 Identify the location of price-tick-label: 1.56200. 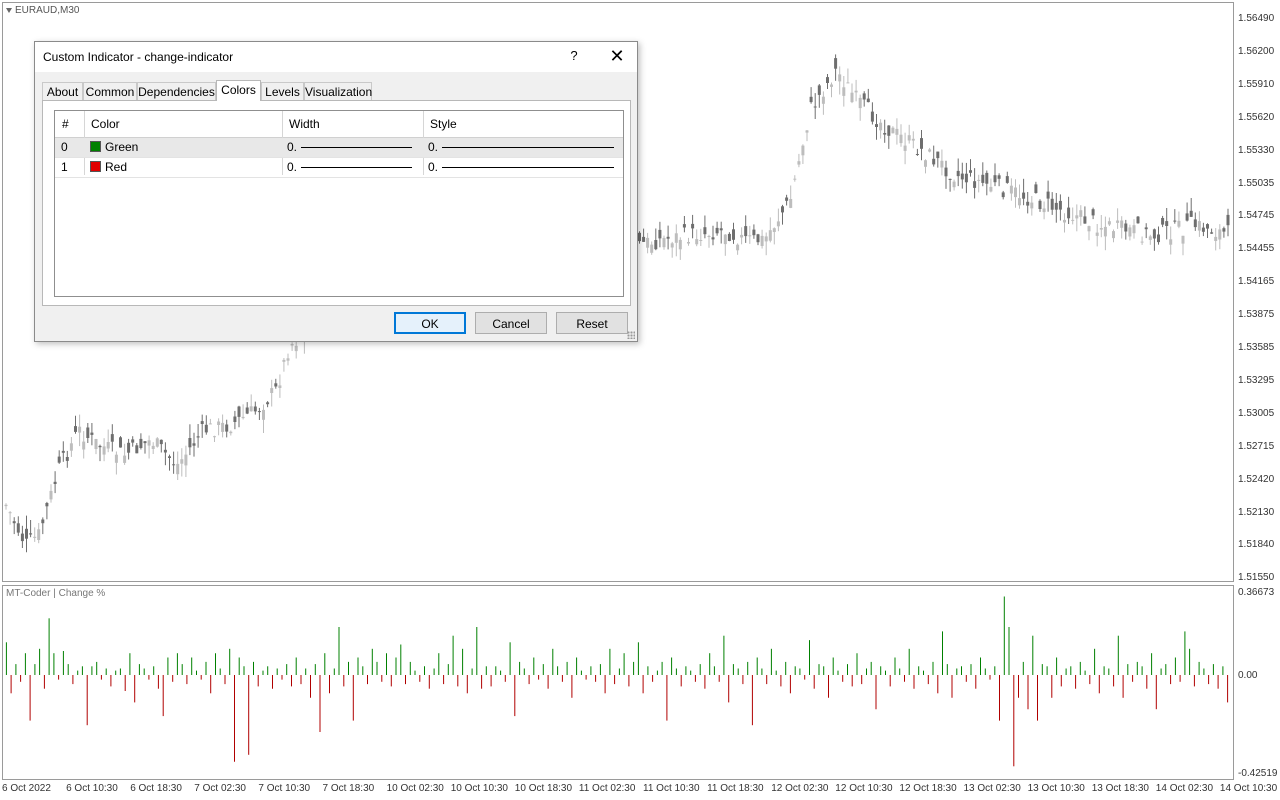
(1256, 51).